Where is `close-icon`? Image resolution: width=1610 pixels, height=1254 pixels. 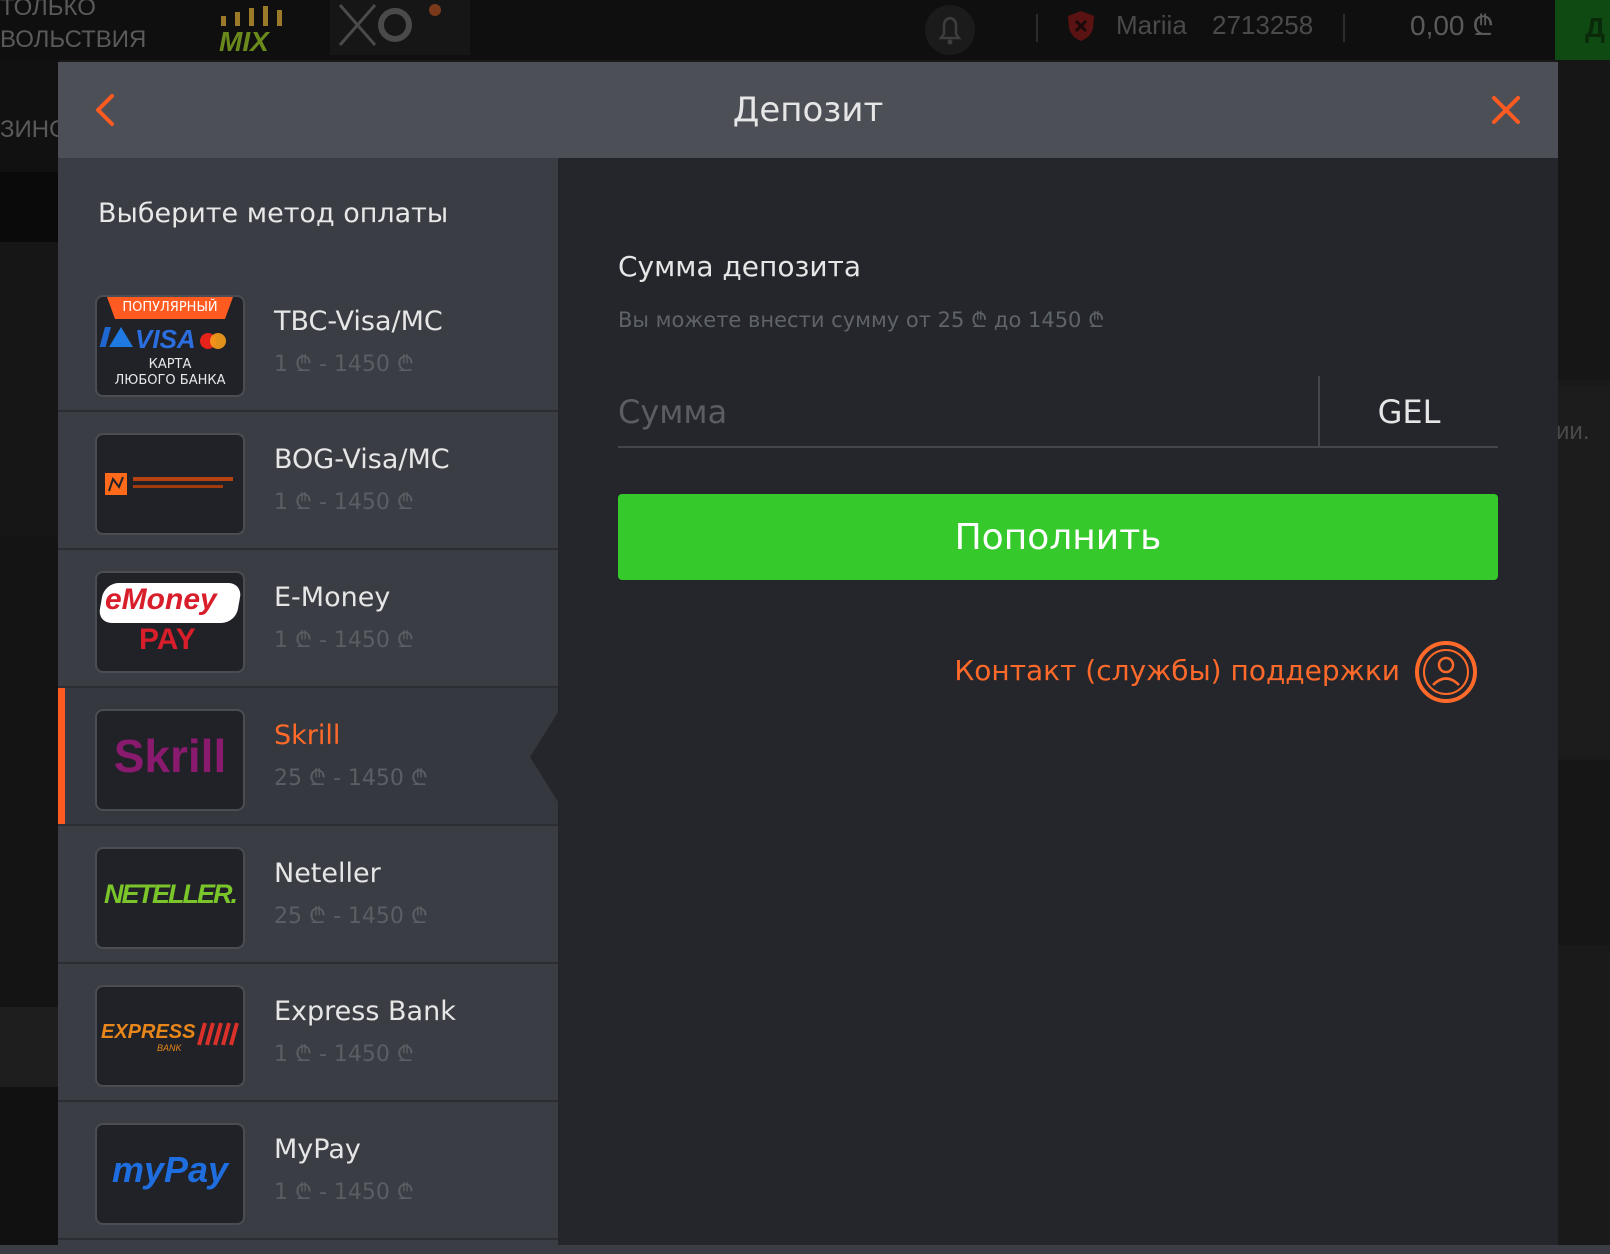 close-icon is located at coordinates (1506, 110).